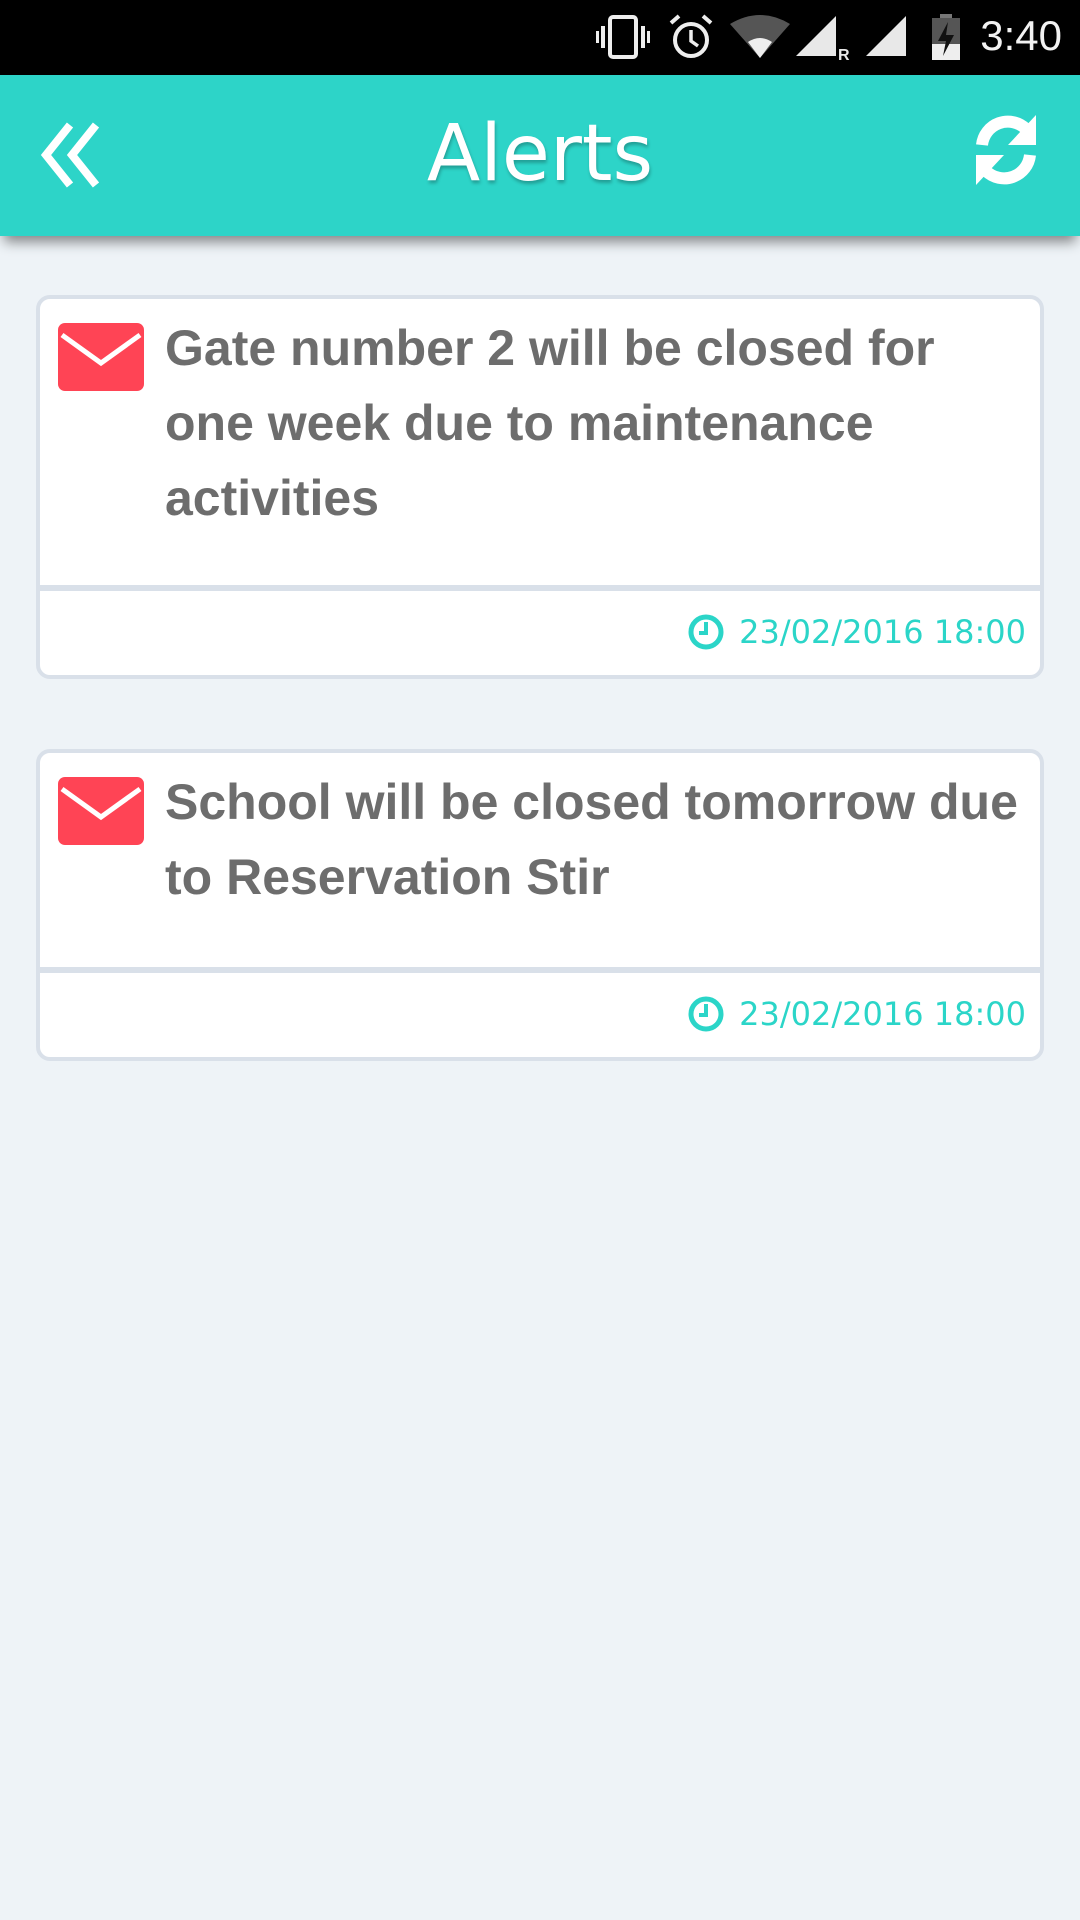 This screenshot has width=1080, height=1920. Describe the element at coordinates (844, 53) in the screenshot. I see `svg-text: R` at that location.